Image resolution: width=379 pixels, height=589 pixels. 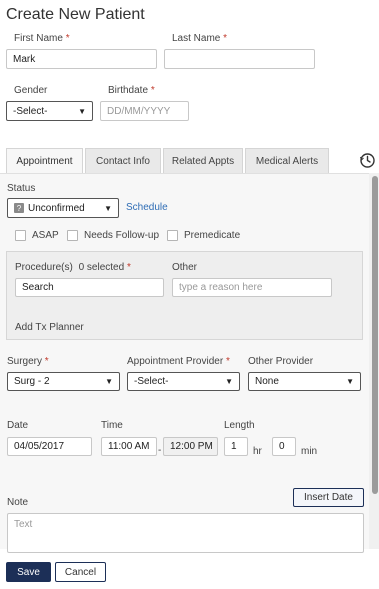 What do you see at coordinates (101, 267) in the screenshot?
I see `procedures-count: 0 selected` at bounding box center [101, 267].